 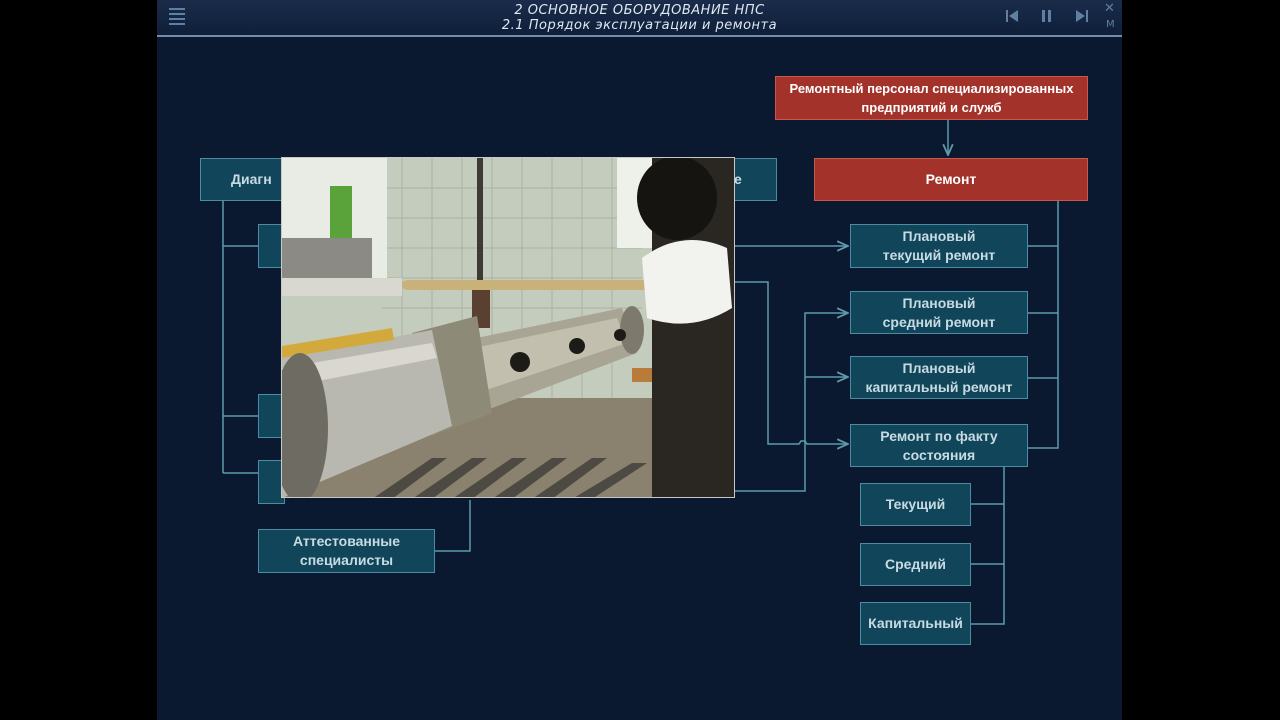 What do you see at coordinates (939, 445) in the screenshot?
I see `condition-repair-box: Ремонт по факту состояния` at bounding box center [939, 445].